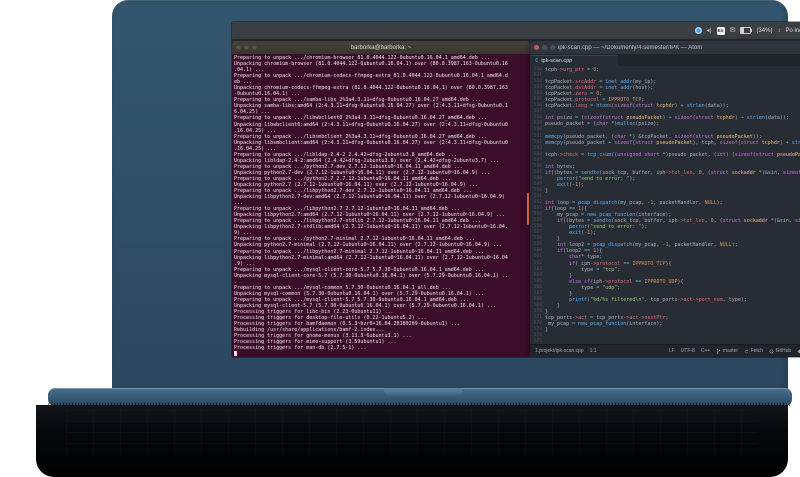 This screenshot has height=477, width=800. Describe the element at coordinates (792, 31) in the screenshot. I see `clock: Po kvě 11 16:09:29` at that location.